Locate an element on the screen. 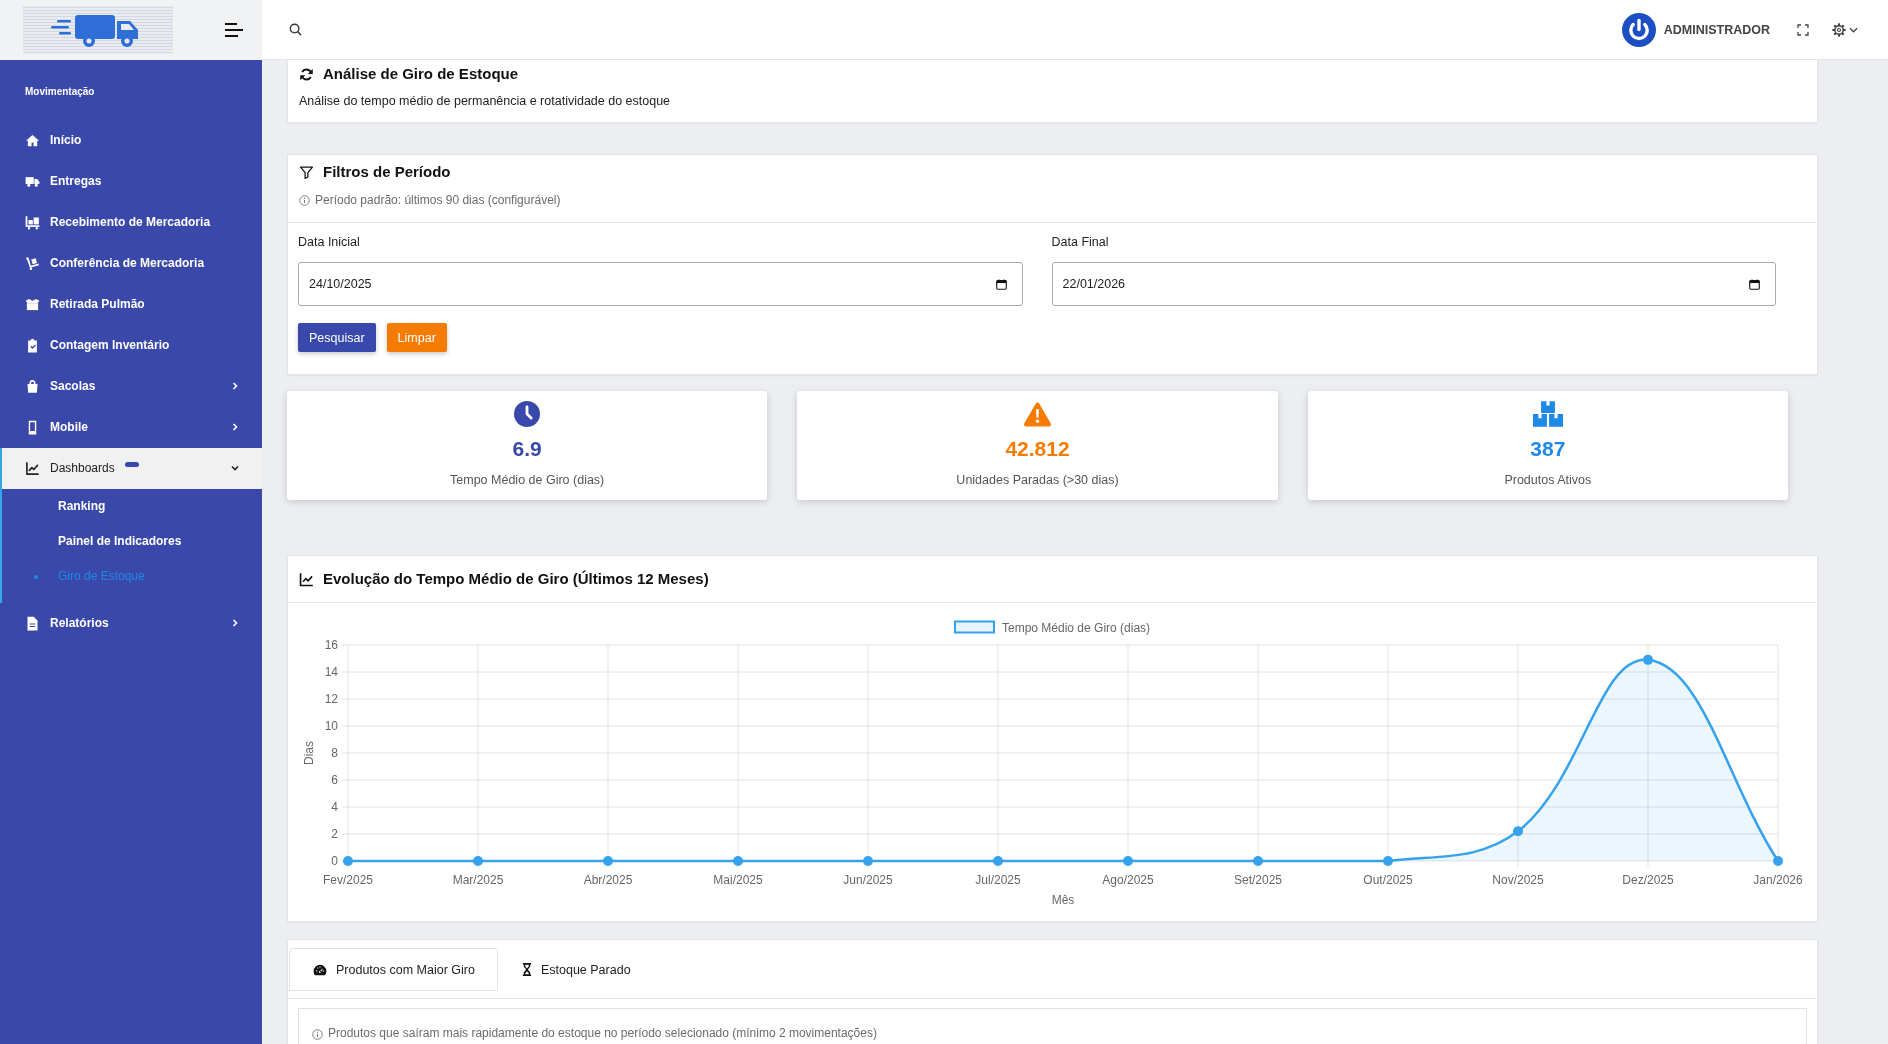 This screenshot has height=1044, width=1888. stat-value: 387 is located at coordinates (1548, 449).